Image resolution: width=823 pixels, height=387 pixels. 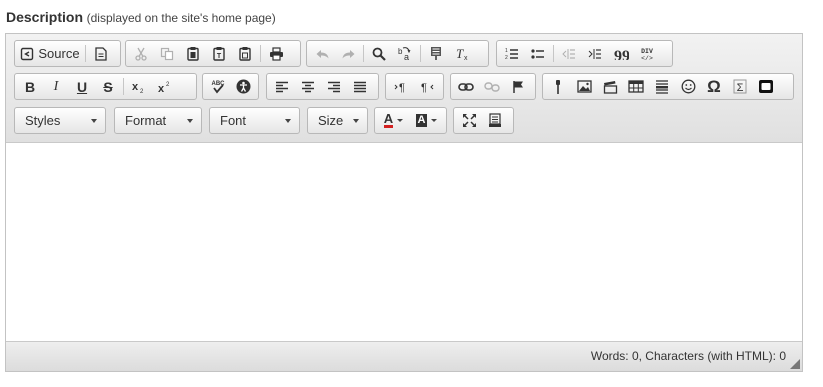 I want to click on redo-button, so click(x=348, y=53).